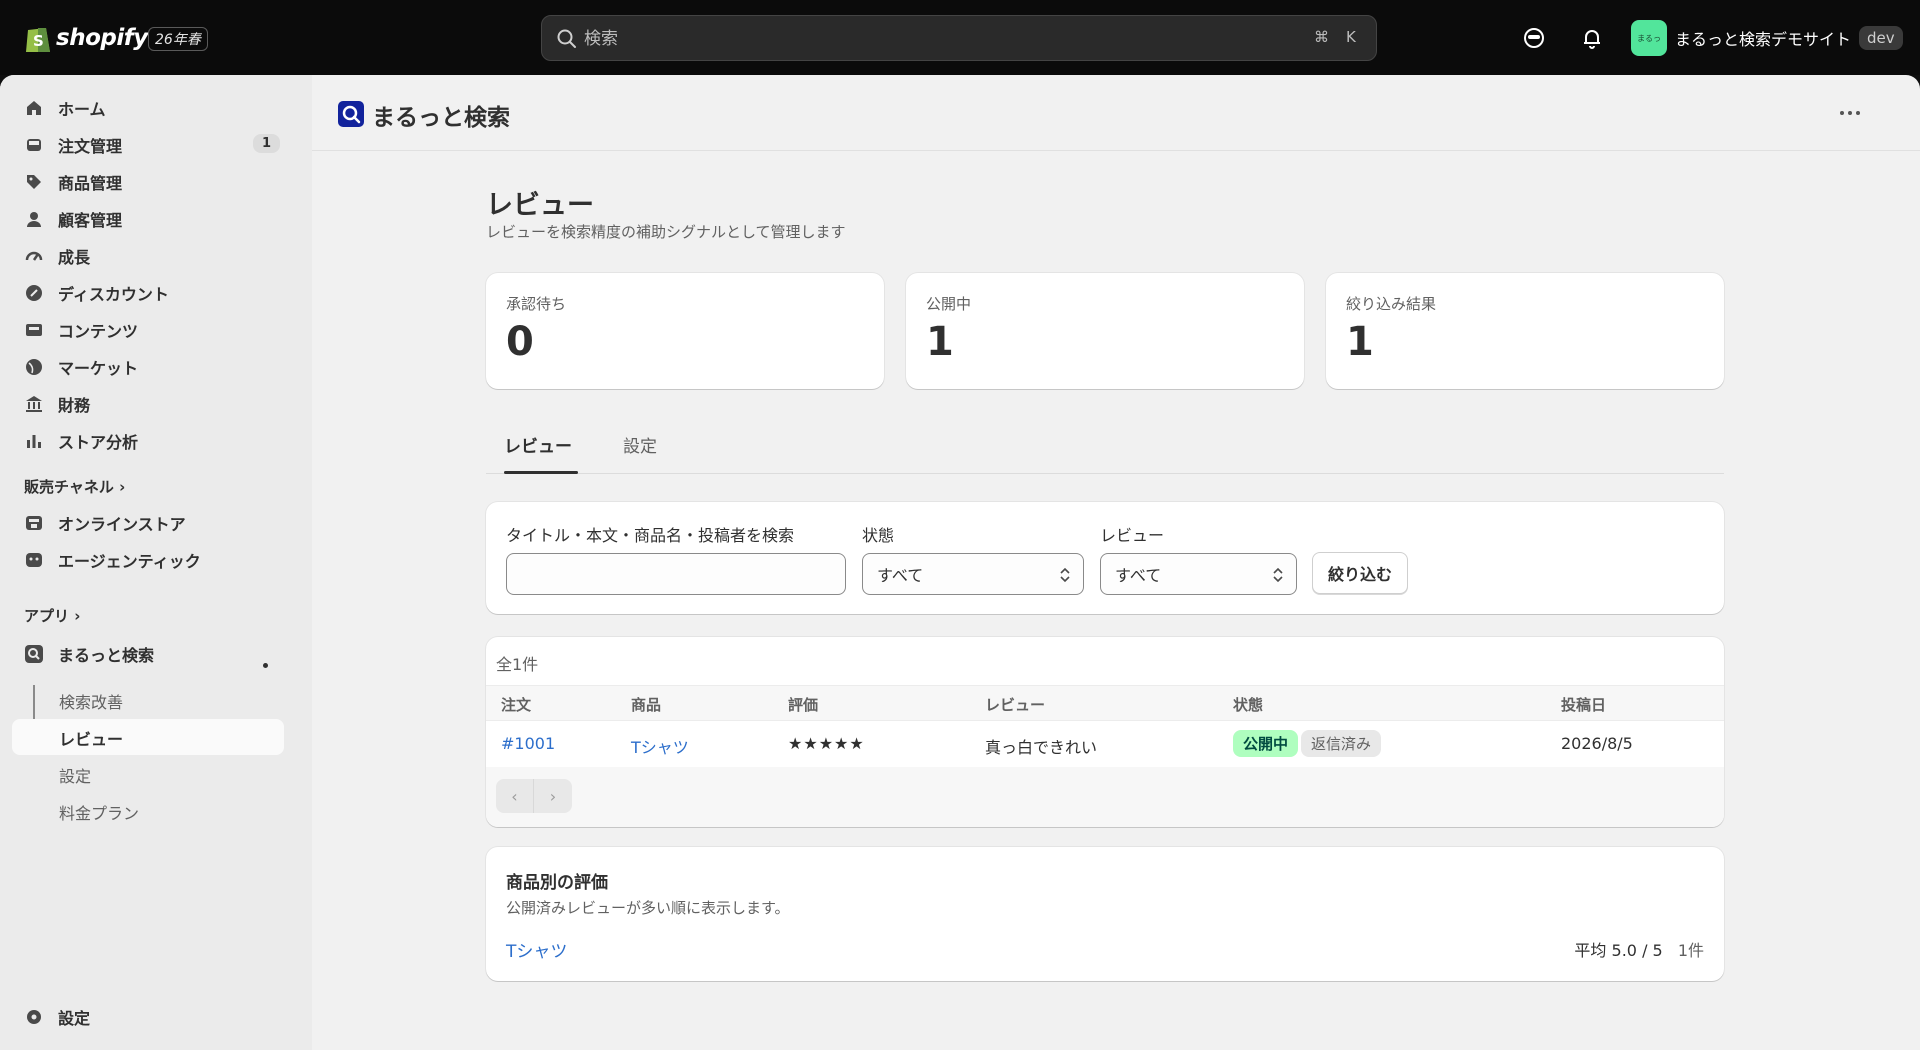  What do you see at coordinates (949, 304) in the screenshot?
I see `stat-label: 公開中` at bounding box center [949, 304].